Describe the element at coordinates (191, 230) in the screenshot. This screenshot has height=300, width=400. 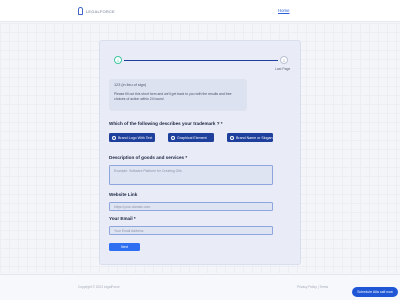
I see `email-input: Your Email Address` at that location.